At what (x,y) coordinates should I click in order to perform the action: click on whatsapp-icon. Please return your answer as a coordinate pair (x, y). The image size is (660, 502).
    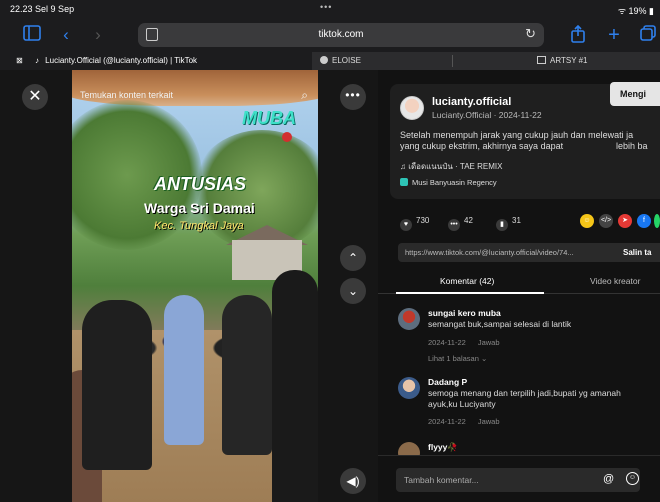
    Looking at the image, I should click on (657, 221).